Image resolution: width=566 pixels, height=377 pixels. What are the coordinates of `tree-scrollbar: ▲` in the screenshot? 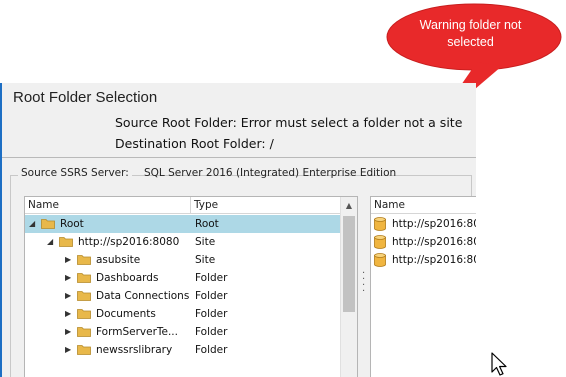 It's located at (348, 287).